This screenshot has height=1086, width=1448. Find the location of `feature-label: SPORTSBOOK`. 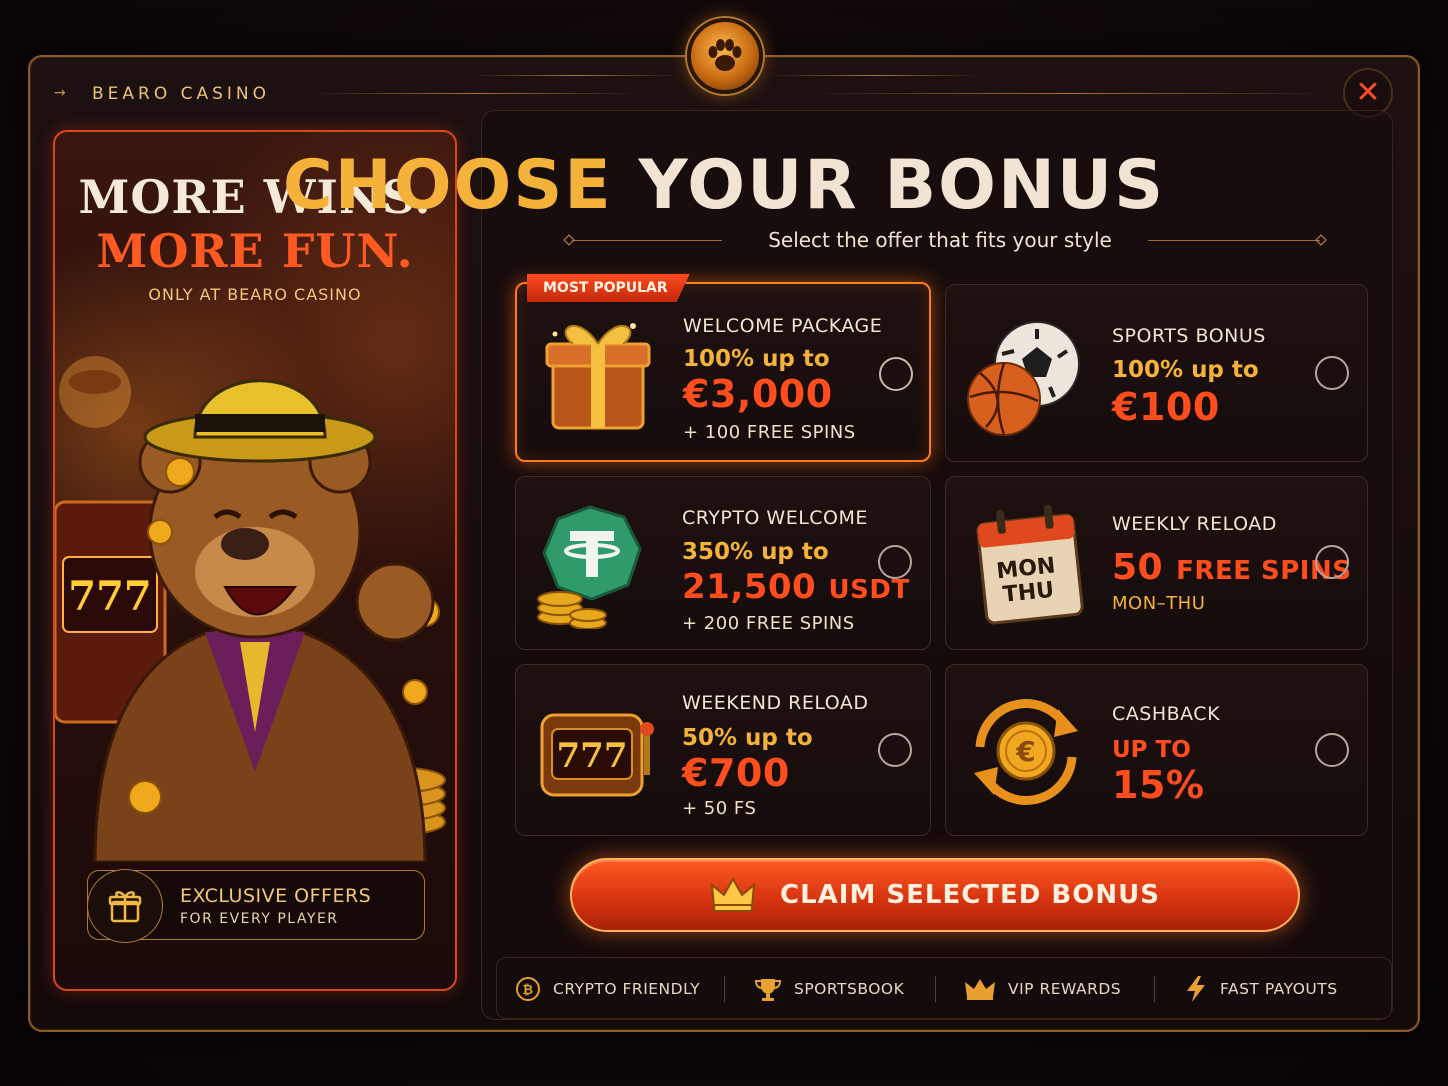

feature-label: SPORTSBOOK is located at coordinates (849, 989).